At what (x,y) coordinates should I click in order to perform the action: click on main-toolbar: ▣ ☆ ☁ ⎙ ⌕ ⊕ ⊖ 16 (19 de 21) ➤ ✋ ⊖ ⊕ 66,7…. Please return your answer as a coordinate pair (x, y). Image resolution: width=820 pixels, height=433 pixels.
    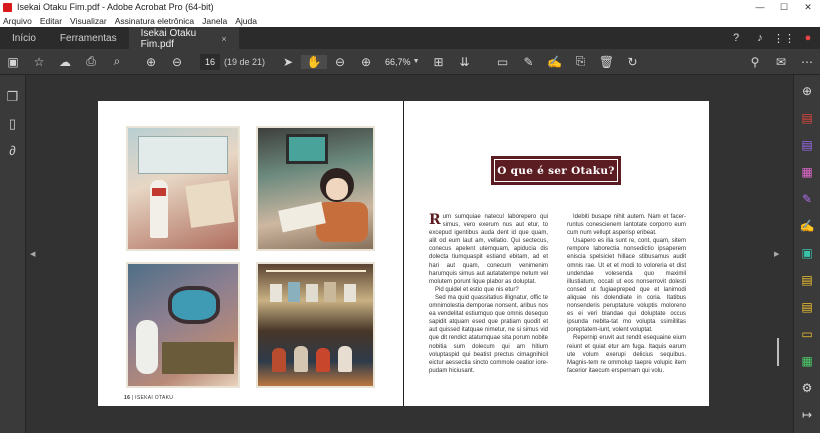
    Looking at the image, I should click on (410, 62).